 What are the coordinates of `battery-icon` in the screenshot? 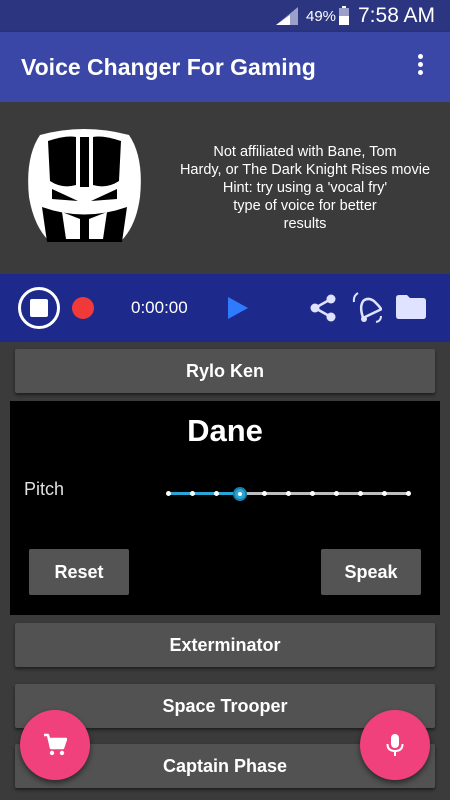 It's located at (344, 15).